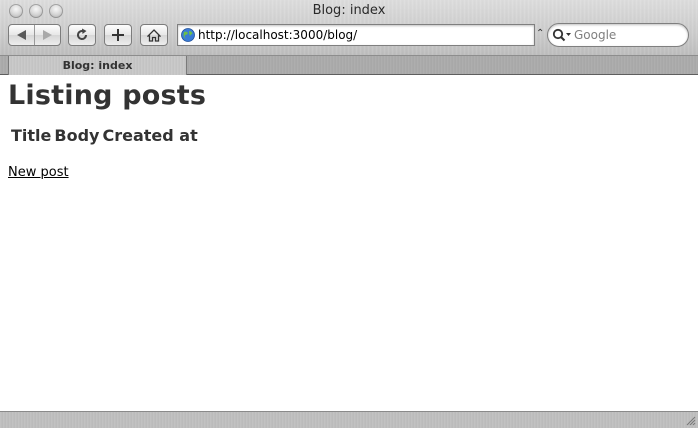  I want to click on address-bar, so click(356, 35).